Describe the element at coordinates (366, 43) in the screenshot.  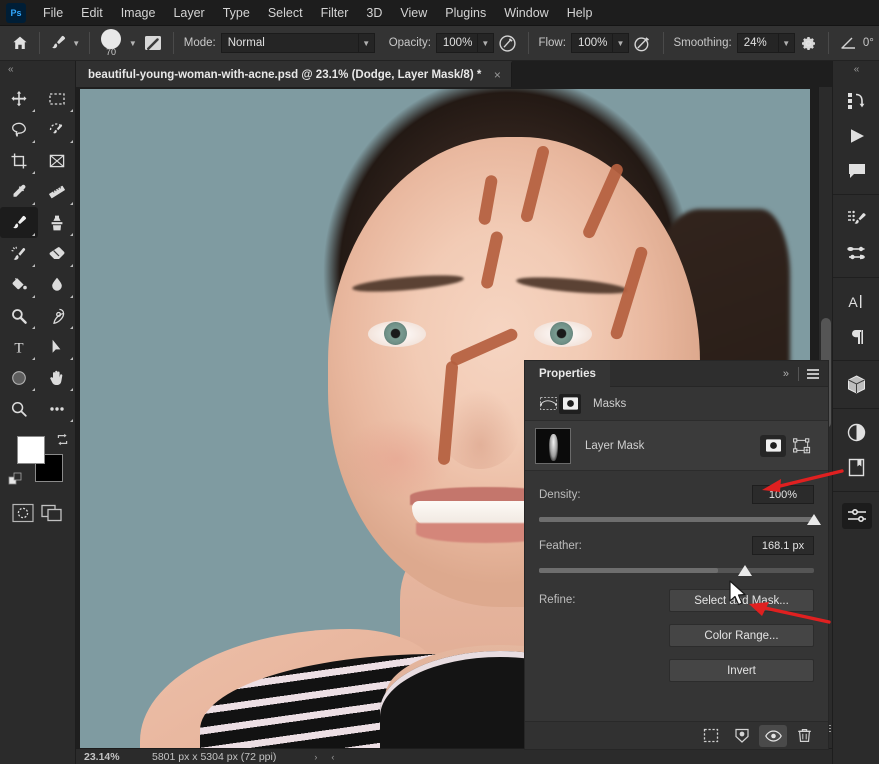
I see `blend-mode-chevron-icon: ▼` at that location.